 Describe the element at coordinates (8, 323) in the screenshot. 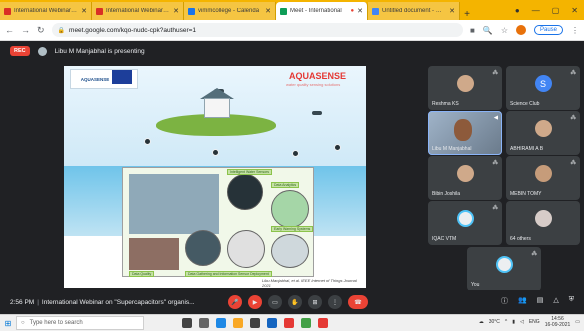

I see `windows-start-icon: ⊞` at that location.